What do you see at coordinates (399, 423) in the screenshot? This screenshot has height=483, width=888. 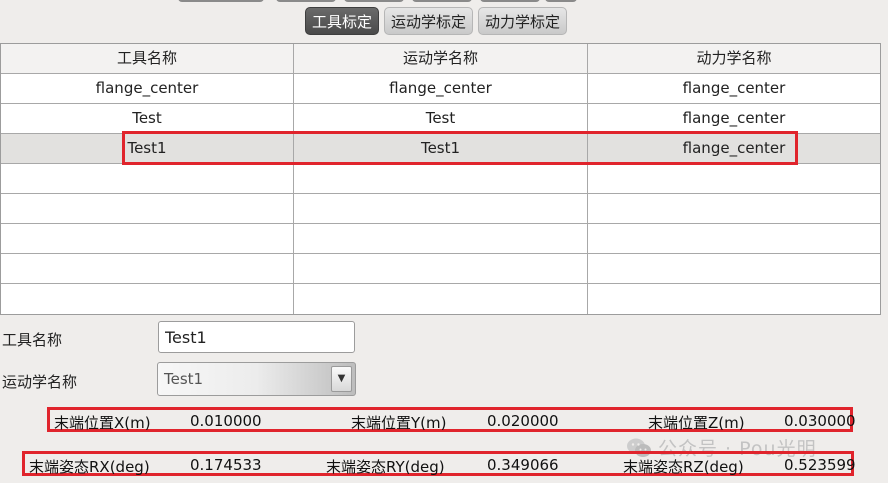 I see `end-position-y-label: 末端位置Y(m)` at bounding box center [399, 423].